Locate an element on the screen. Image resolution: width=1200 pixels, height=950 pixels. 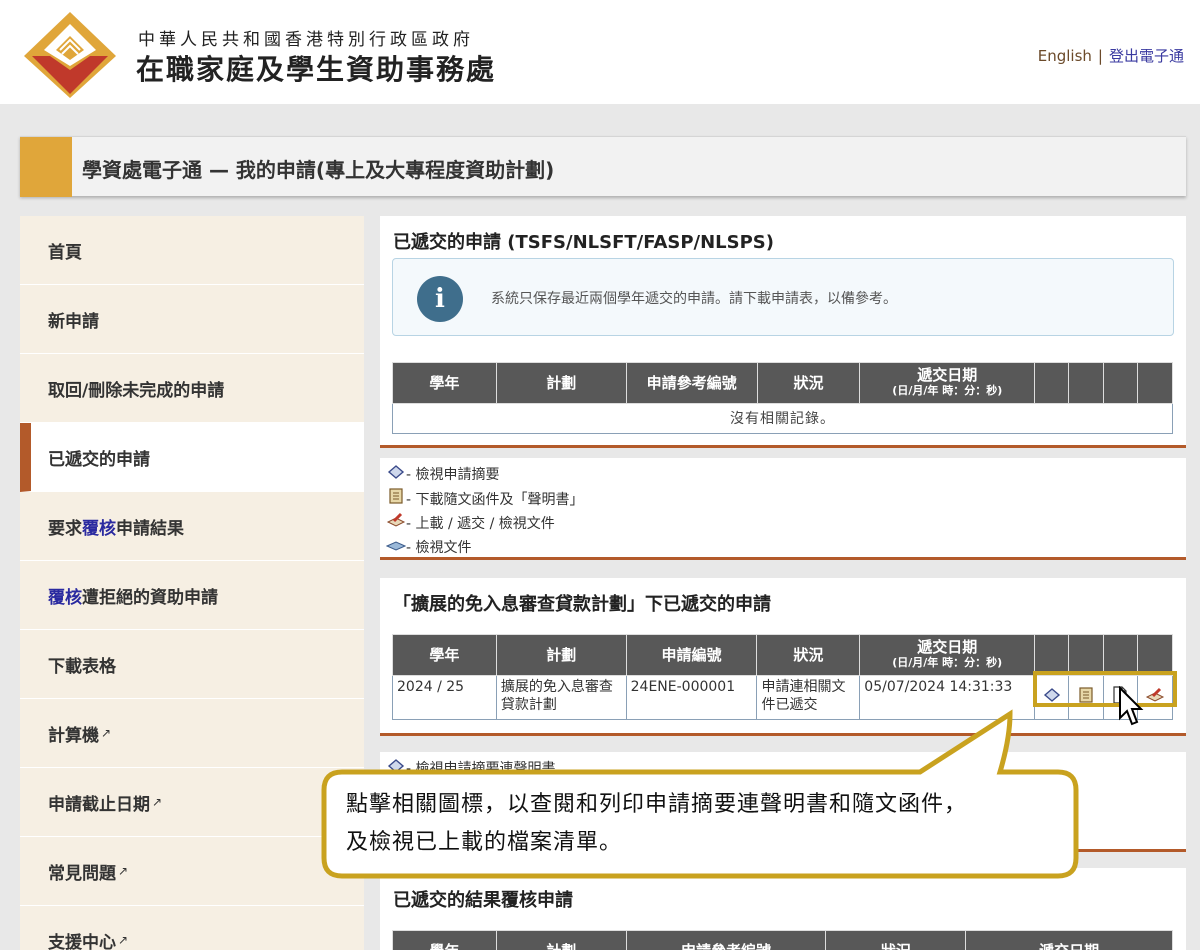
sidebar-item-label: 新申請 is located at coordinates (73, 321).